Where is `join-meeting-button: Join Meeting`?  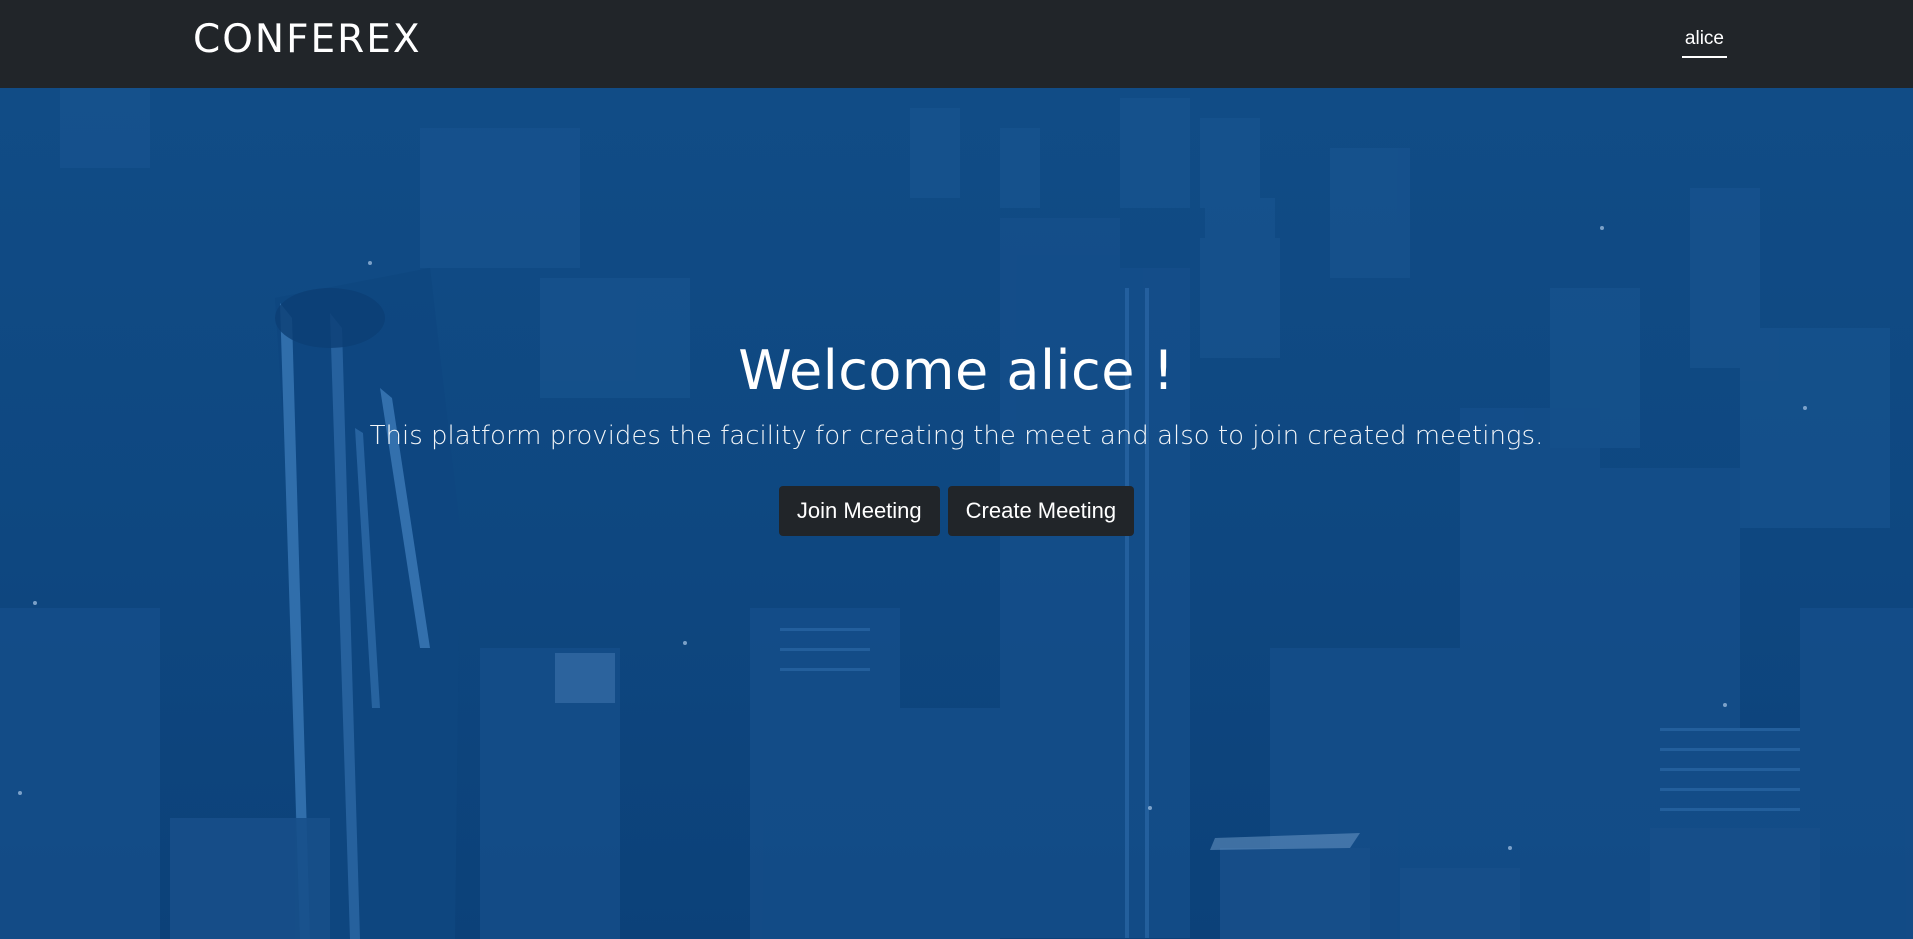 join-meeting-button: Join Meeting is located at coordinates (859, 511).